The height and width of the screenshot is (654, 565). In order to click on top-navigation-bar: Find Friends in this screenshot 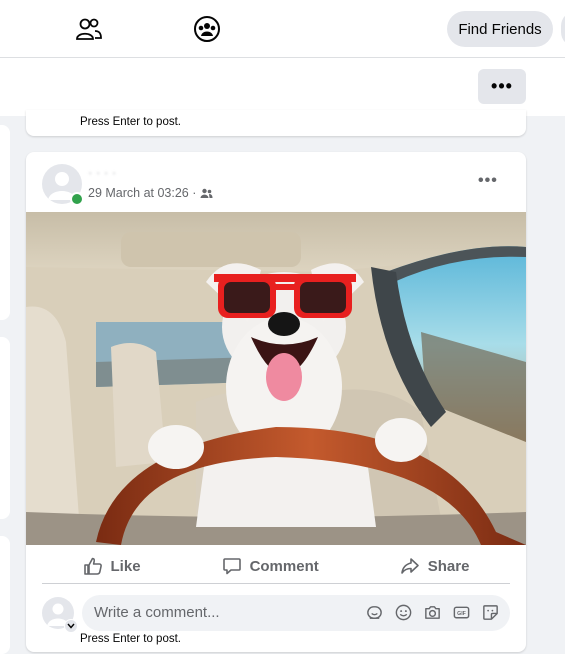, I will do `click(282, 29)`.